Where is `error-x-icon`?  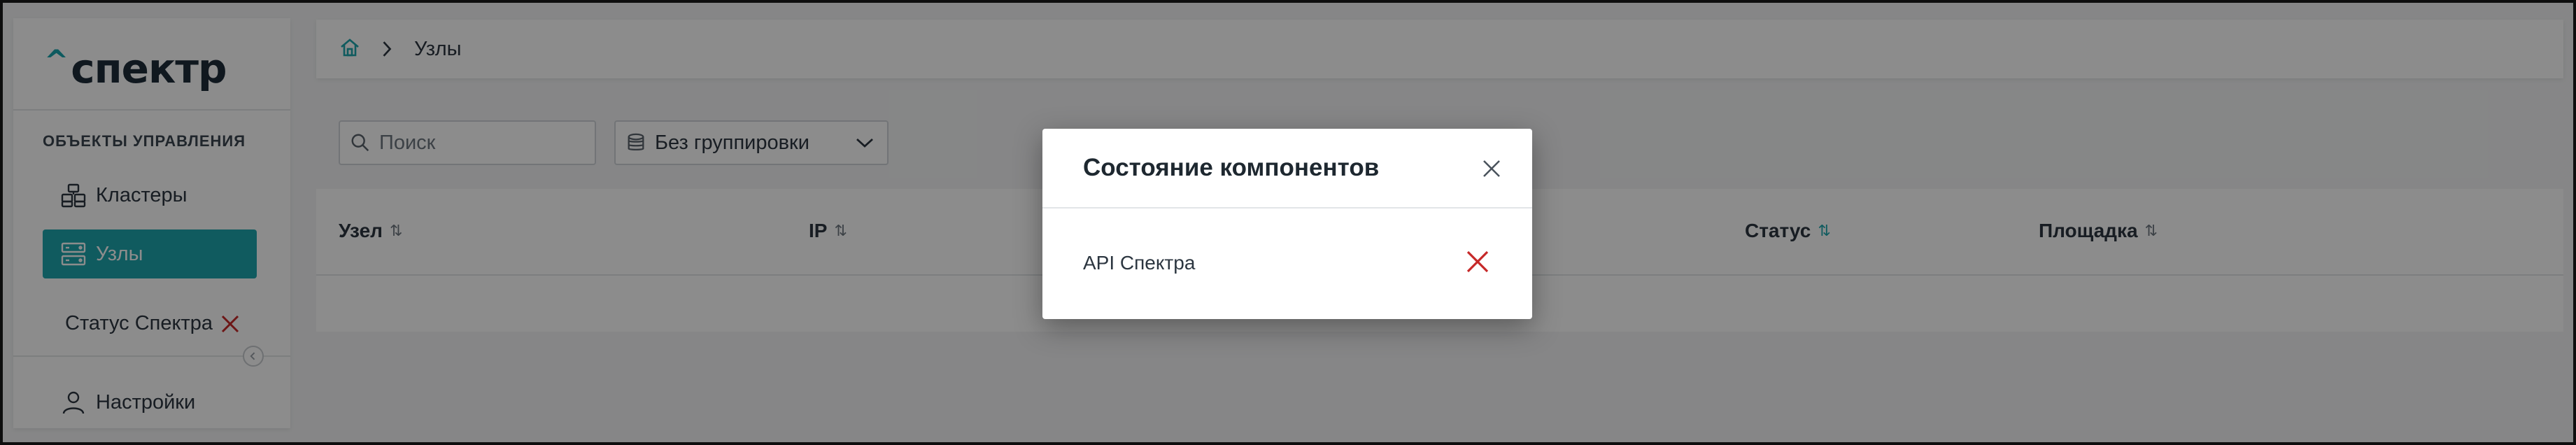
error-x-icon is located at coordinates (1478, 261).